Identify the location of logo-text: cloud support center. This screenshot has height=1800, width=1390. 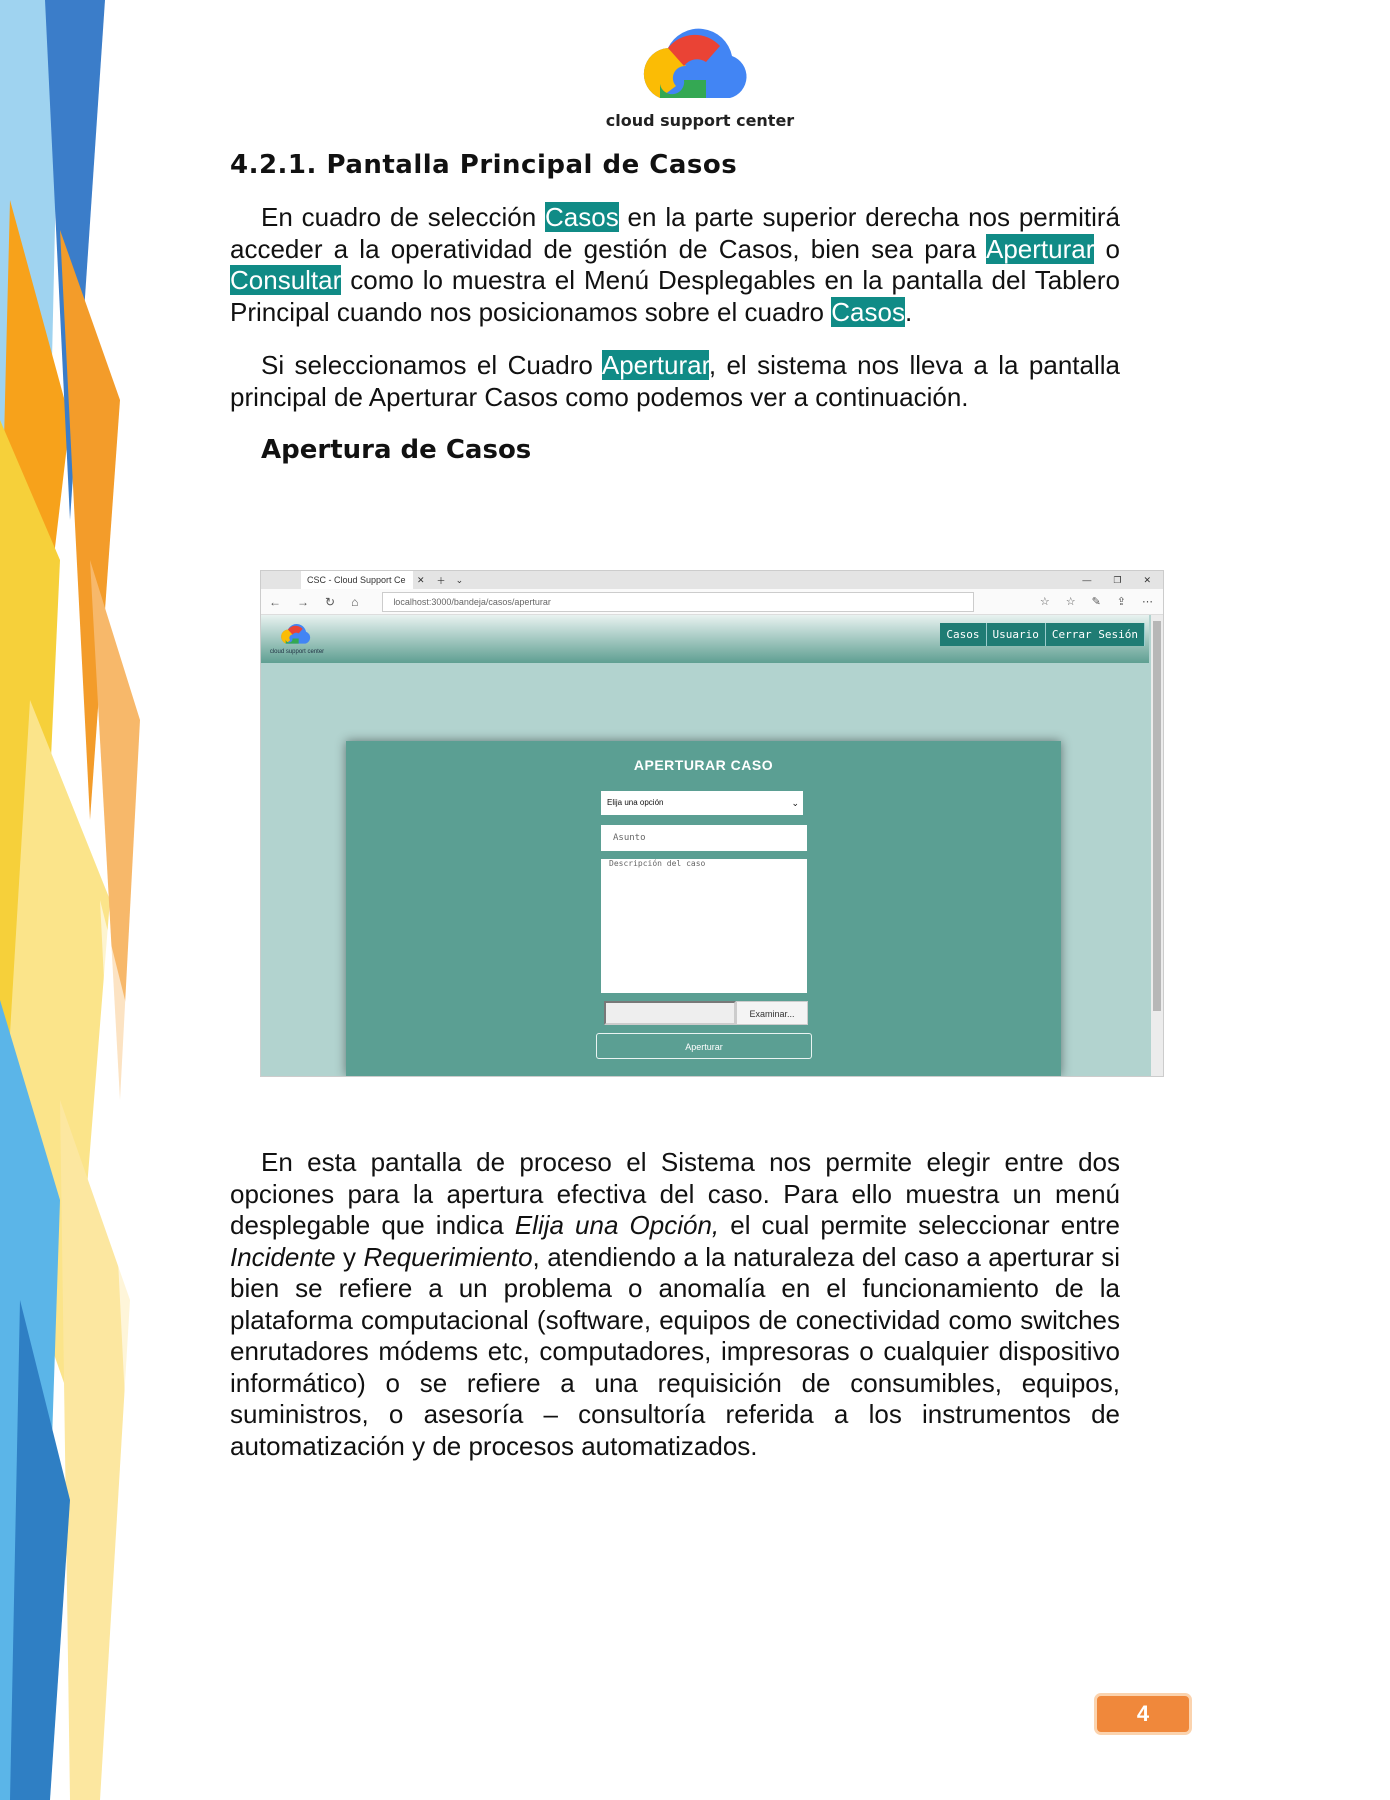
(700, 120).